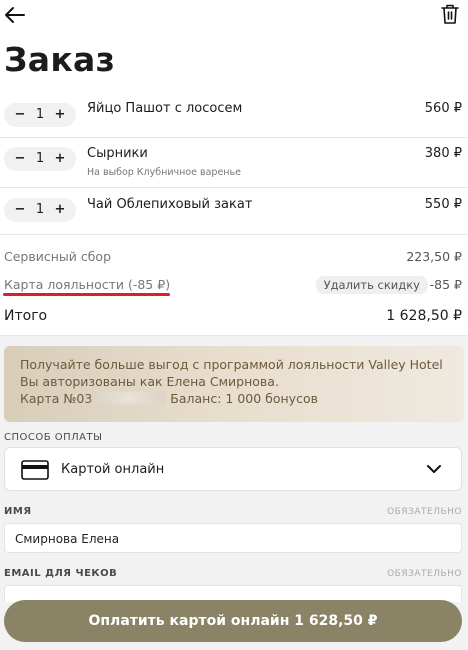 This screenshot has width=468, height=650. I want to click on email-label: EMAIL ДЛЯ ЧЕКОВ, so click(61, 573).